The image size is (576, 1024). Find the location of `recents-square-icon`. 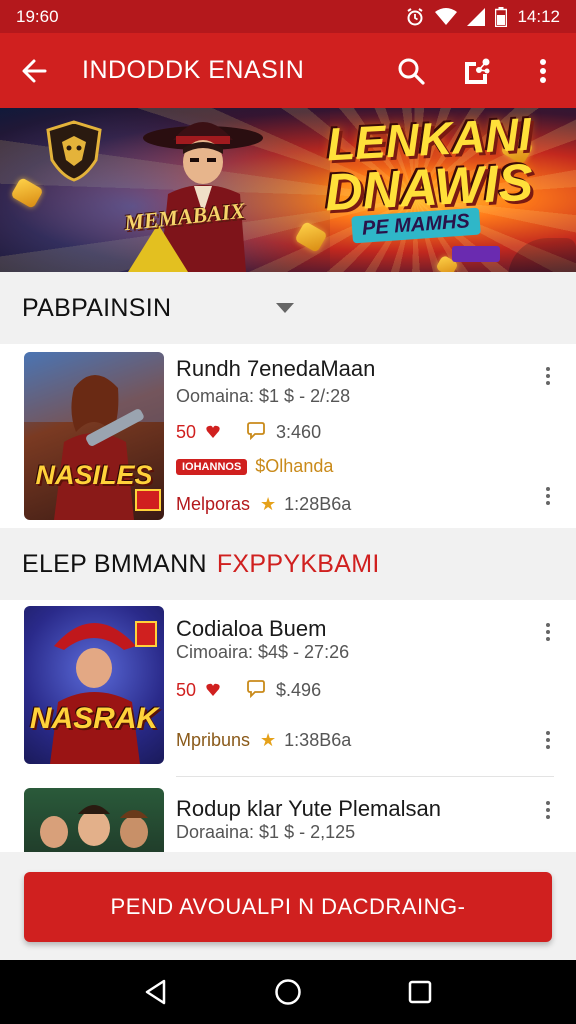

recents-square-icon is located at coordinates (420, 992).